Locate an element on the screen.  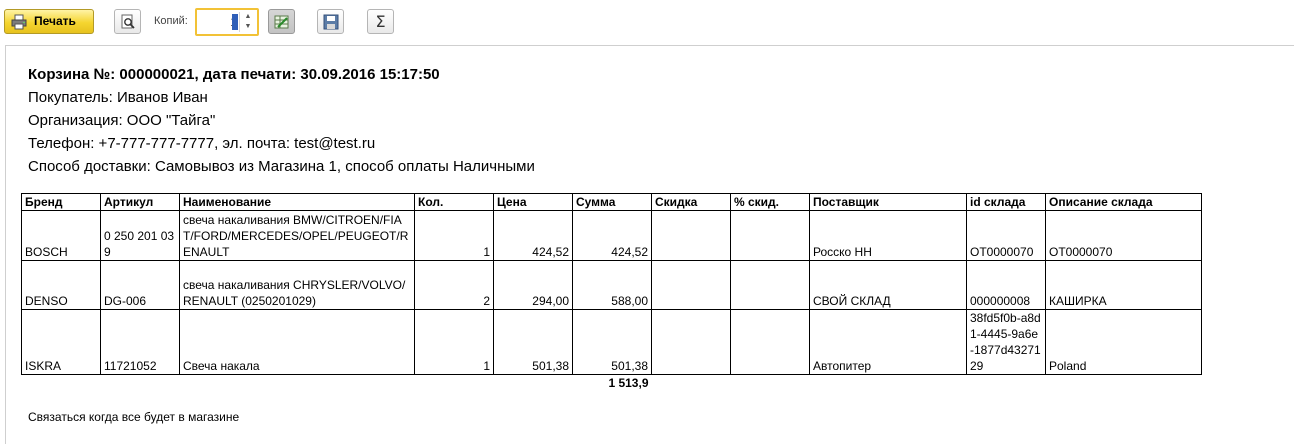
sum-button: Σ is located at coordinates (380, 21).